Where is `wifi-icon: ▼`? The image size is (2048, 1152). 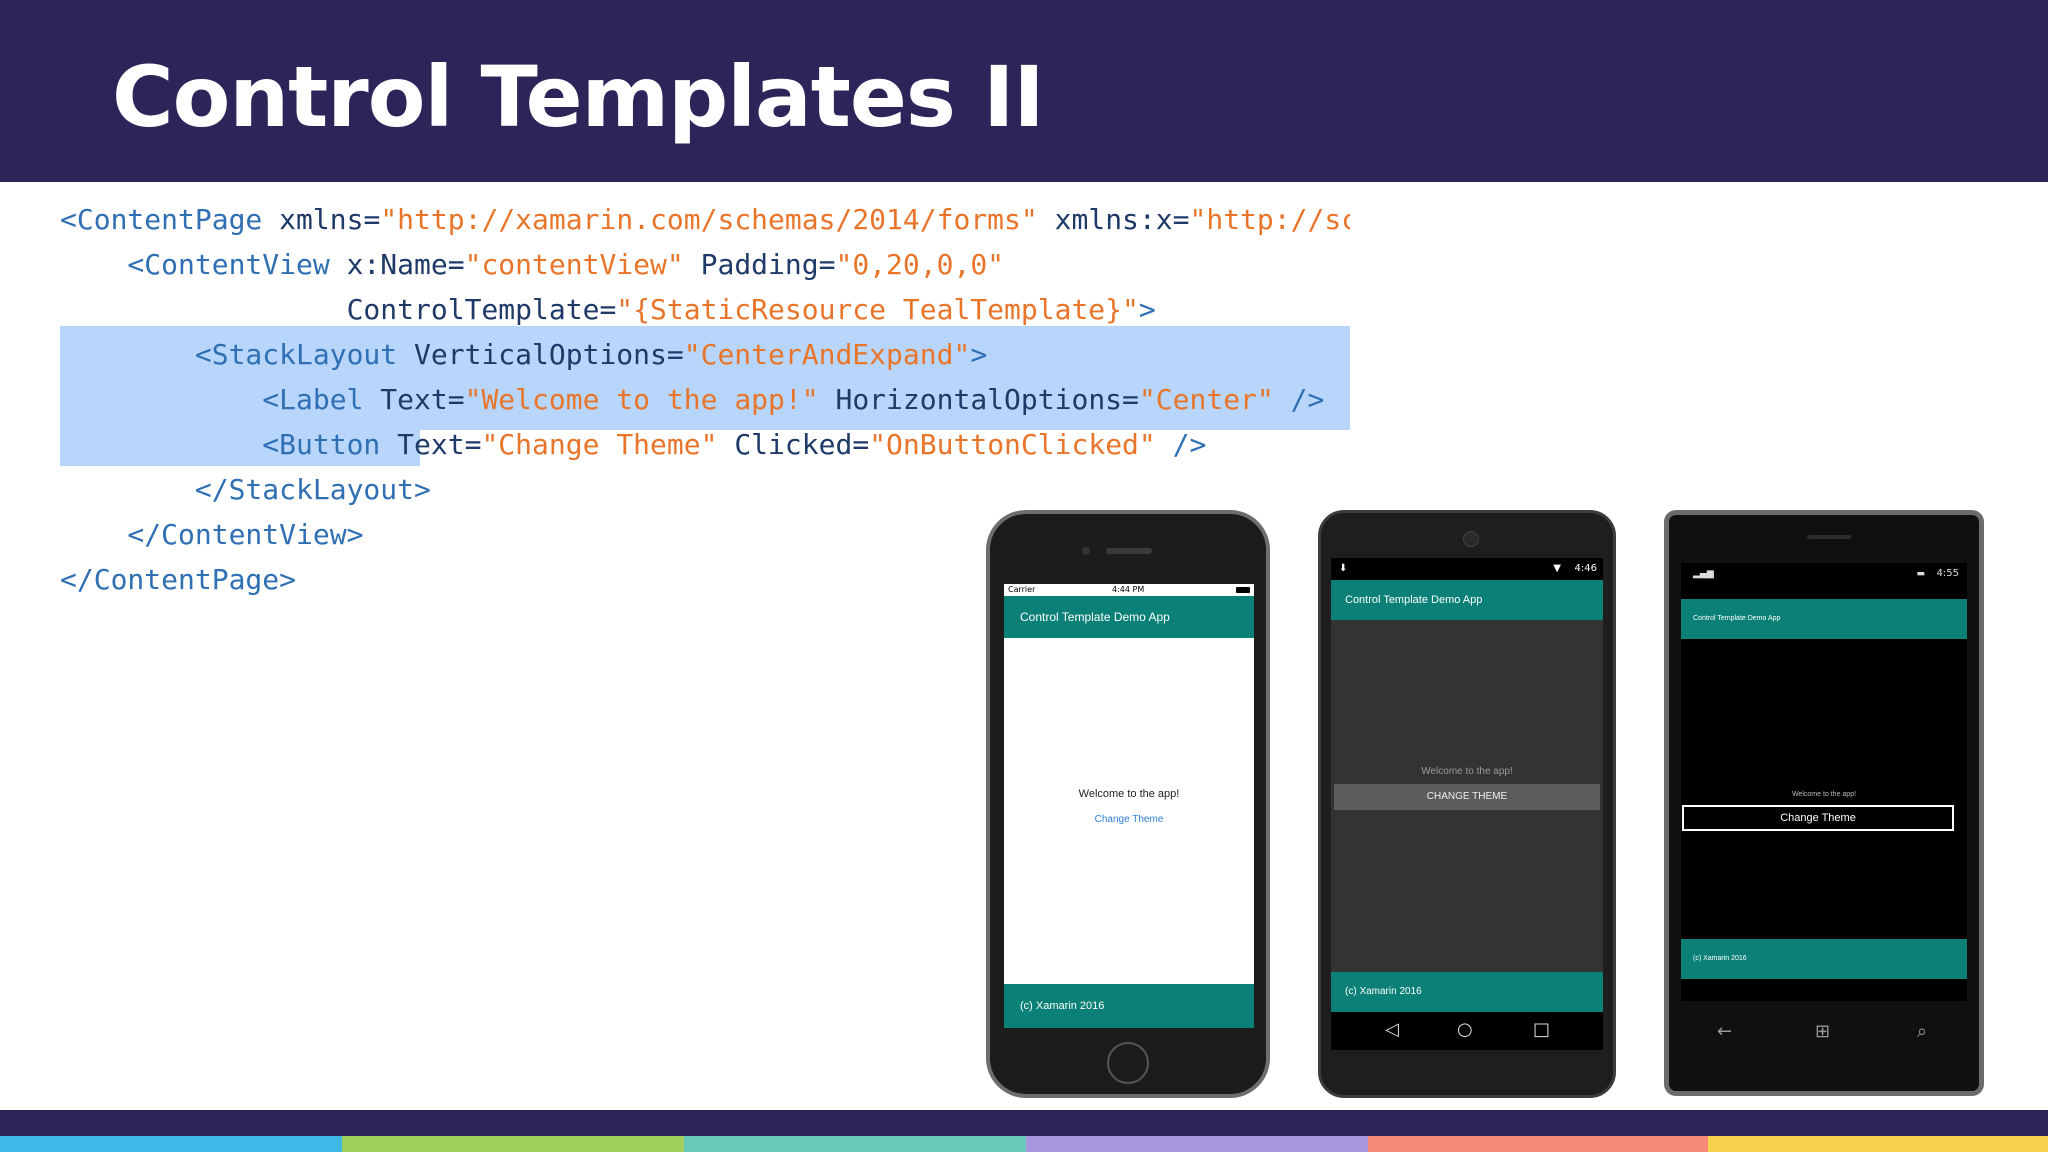
wifi-icon: ▼ is located at coordinates (1557, 568).